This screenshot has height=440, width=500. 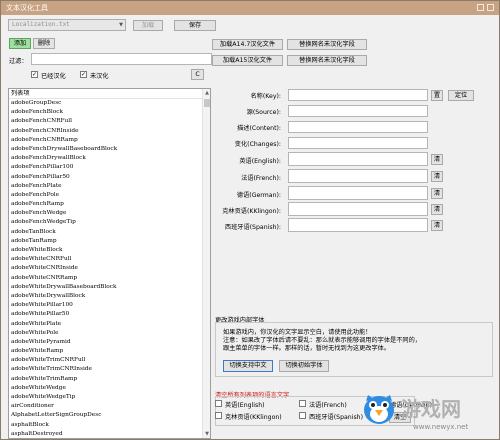 What do you see at coordinates (247, 60) in the screenshot?
I see `load-a15-button: 加载A15汉化文件` at bounding box center [247, 60].